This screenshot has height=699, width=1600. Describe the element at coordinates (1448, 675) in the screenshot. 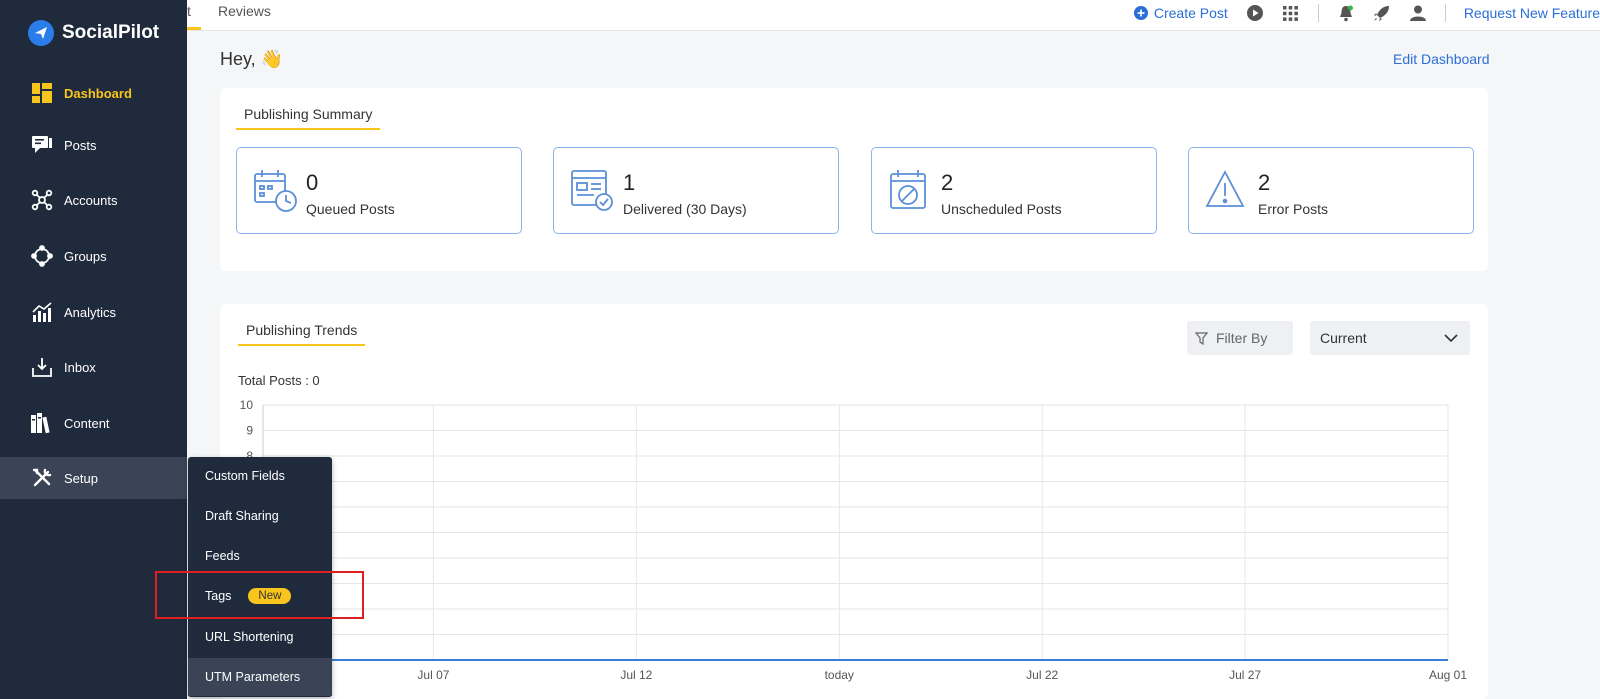

I see `x-tick-label: Aug 01` at that location.